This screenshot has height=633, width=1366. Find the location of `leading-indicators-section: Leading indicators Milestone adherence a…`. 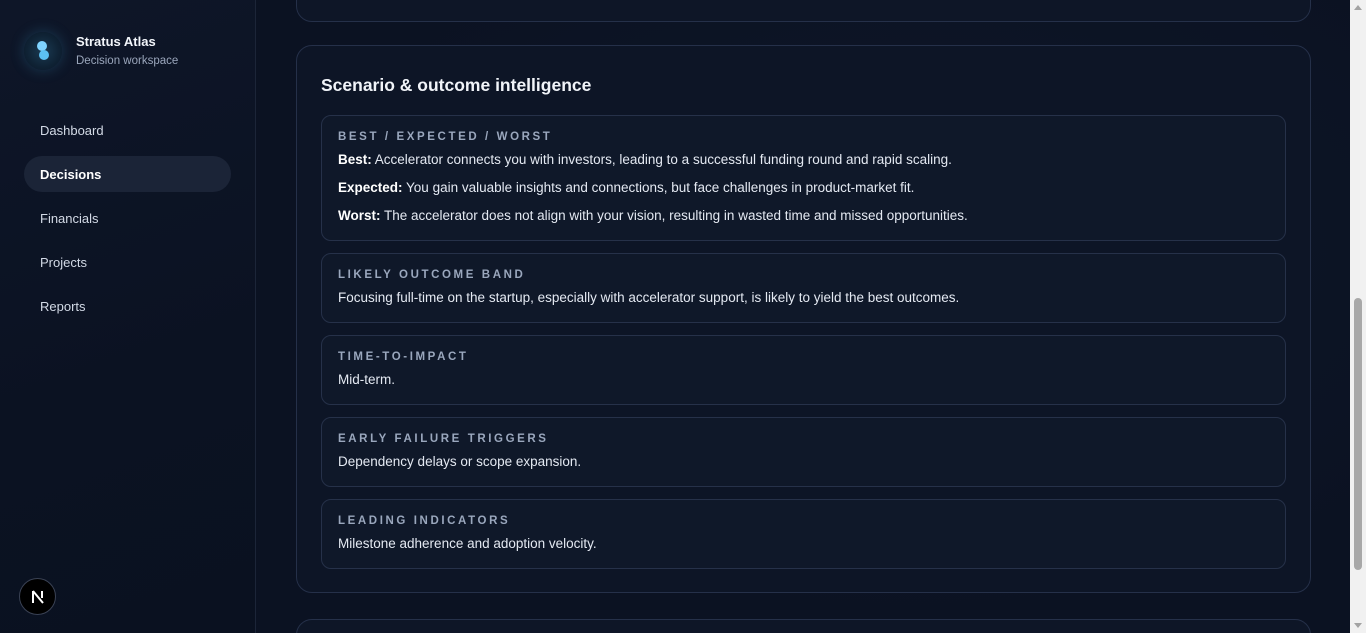

leading-indicators-section: Leading indicators Milestone adherence a… is located at coordinates (803, 534).